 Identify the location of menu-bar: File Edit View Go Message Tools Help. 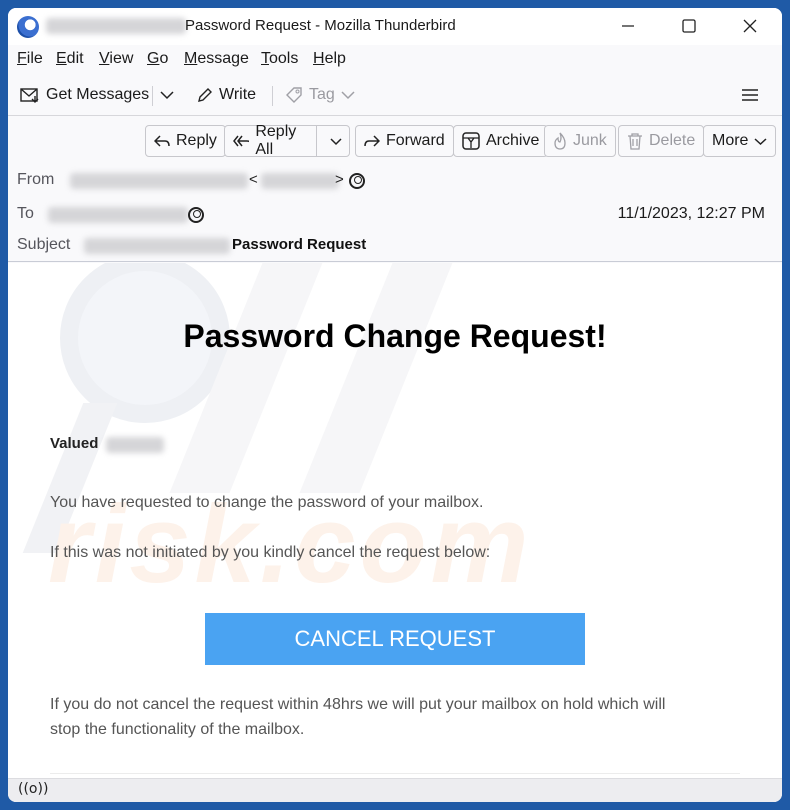
(395, 59).